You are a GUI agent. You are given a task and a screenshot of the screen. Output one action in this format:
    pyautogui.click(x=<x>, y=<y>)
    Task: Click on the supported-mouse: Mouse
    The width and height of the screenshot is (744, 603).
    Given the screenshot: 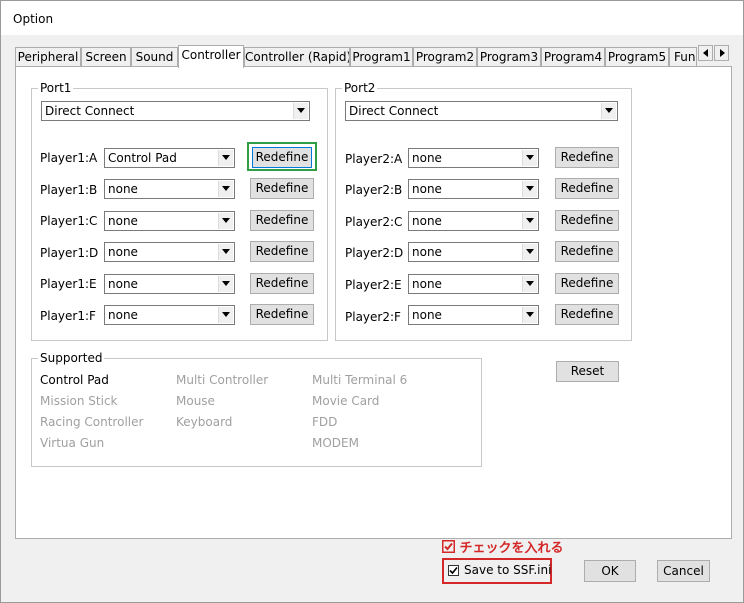 What is the action you would take?
    pyautogui.click(x=195, y=401)
    